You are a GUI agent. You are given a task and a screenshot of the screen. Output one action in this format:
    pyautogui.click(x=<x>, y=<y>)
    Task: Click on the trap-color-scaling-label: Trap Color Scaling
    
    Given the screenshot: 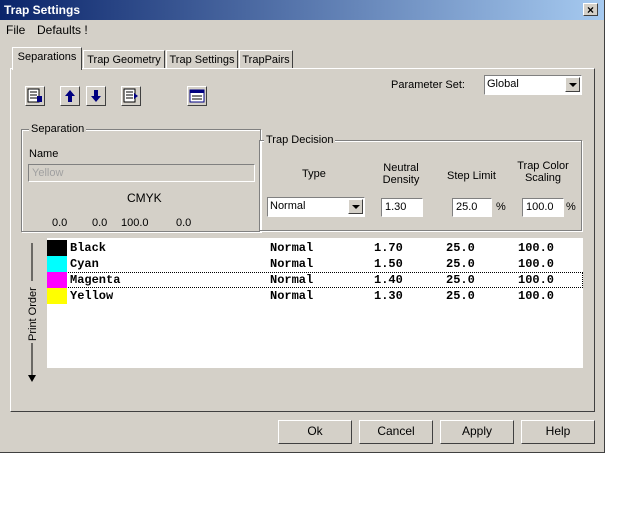 What is the action you would take?
    pyautogui.click(x=543, y=172)
    